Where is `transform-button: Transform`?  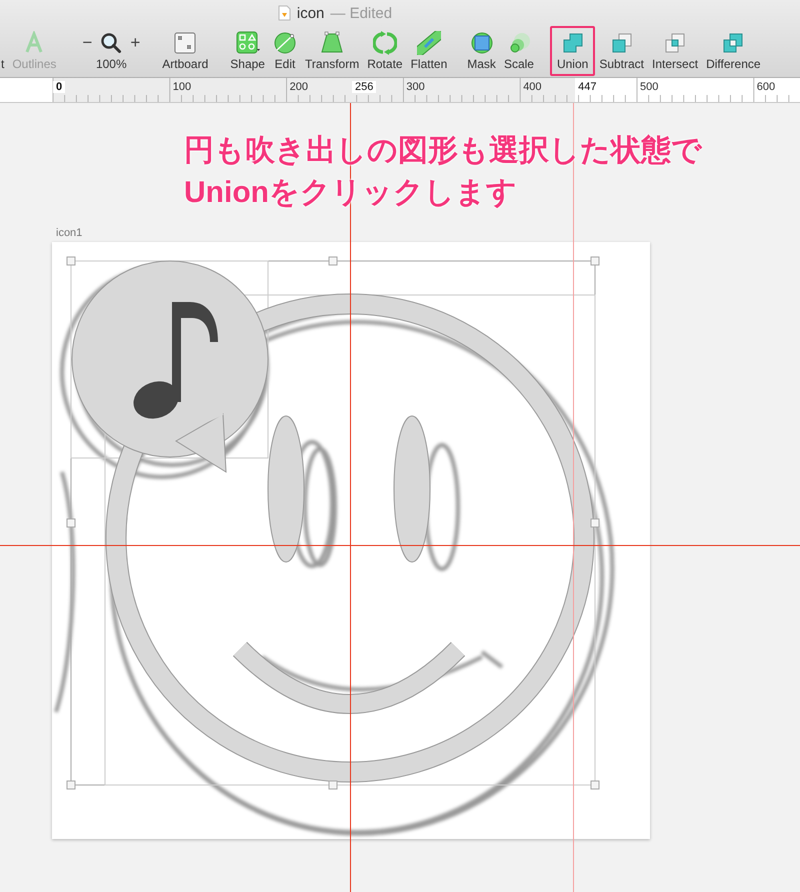
transform-button: Transform is located at coordinates (332, 51).